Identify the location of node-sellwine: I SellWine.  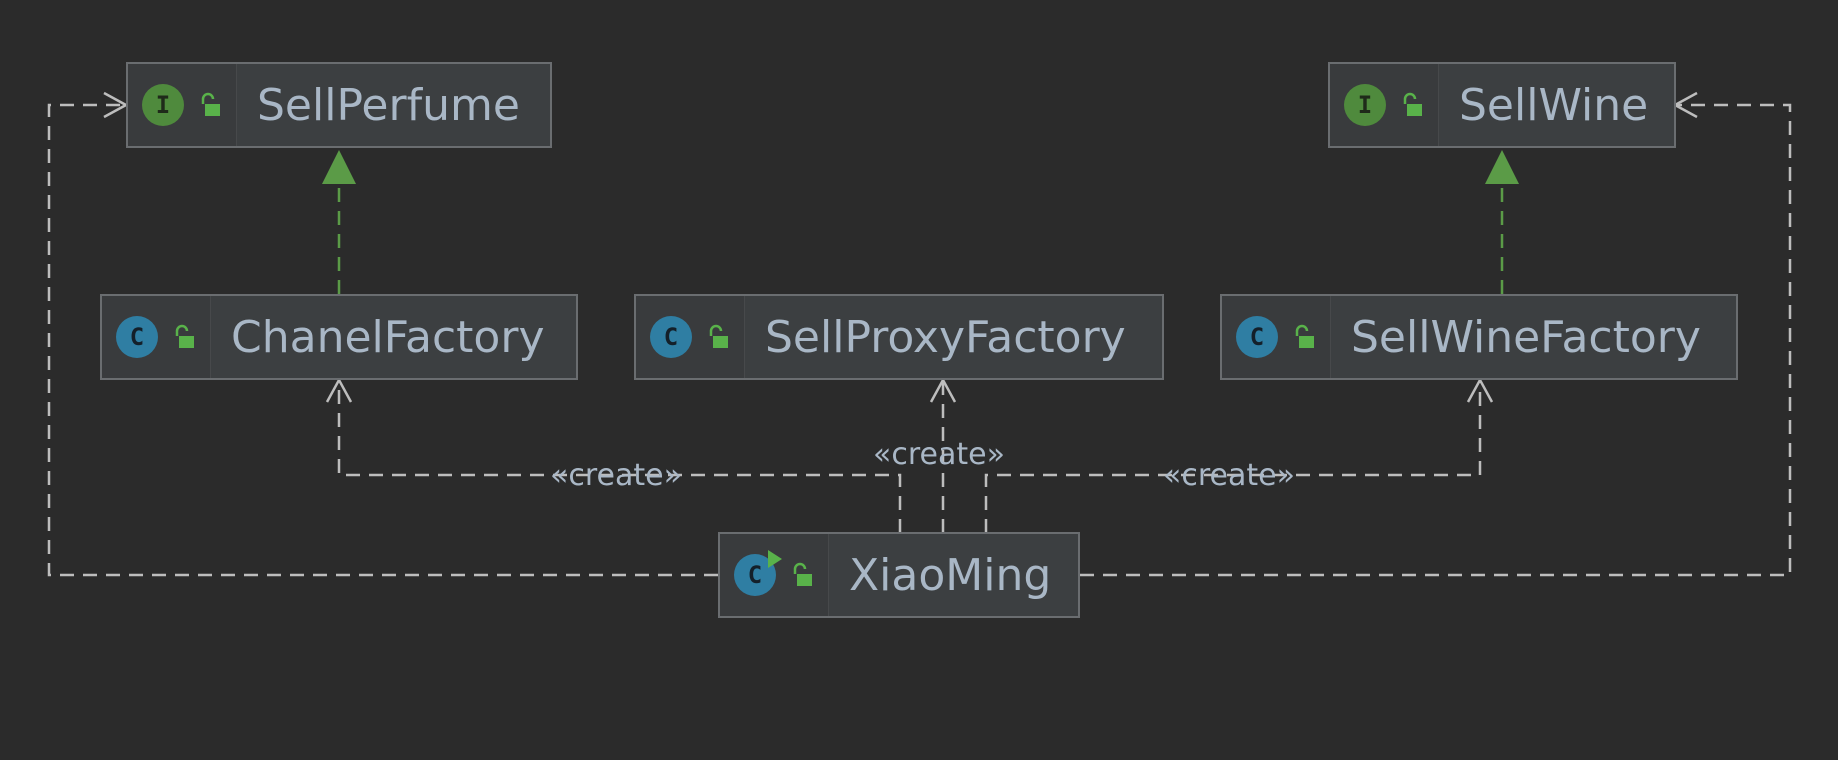
(1502, 105).